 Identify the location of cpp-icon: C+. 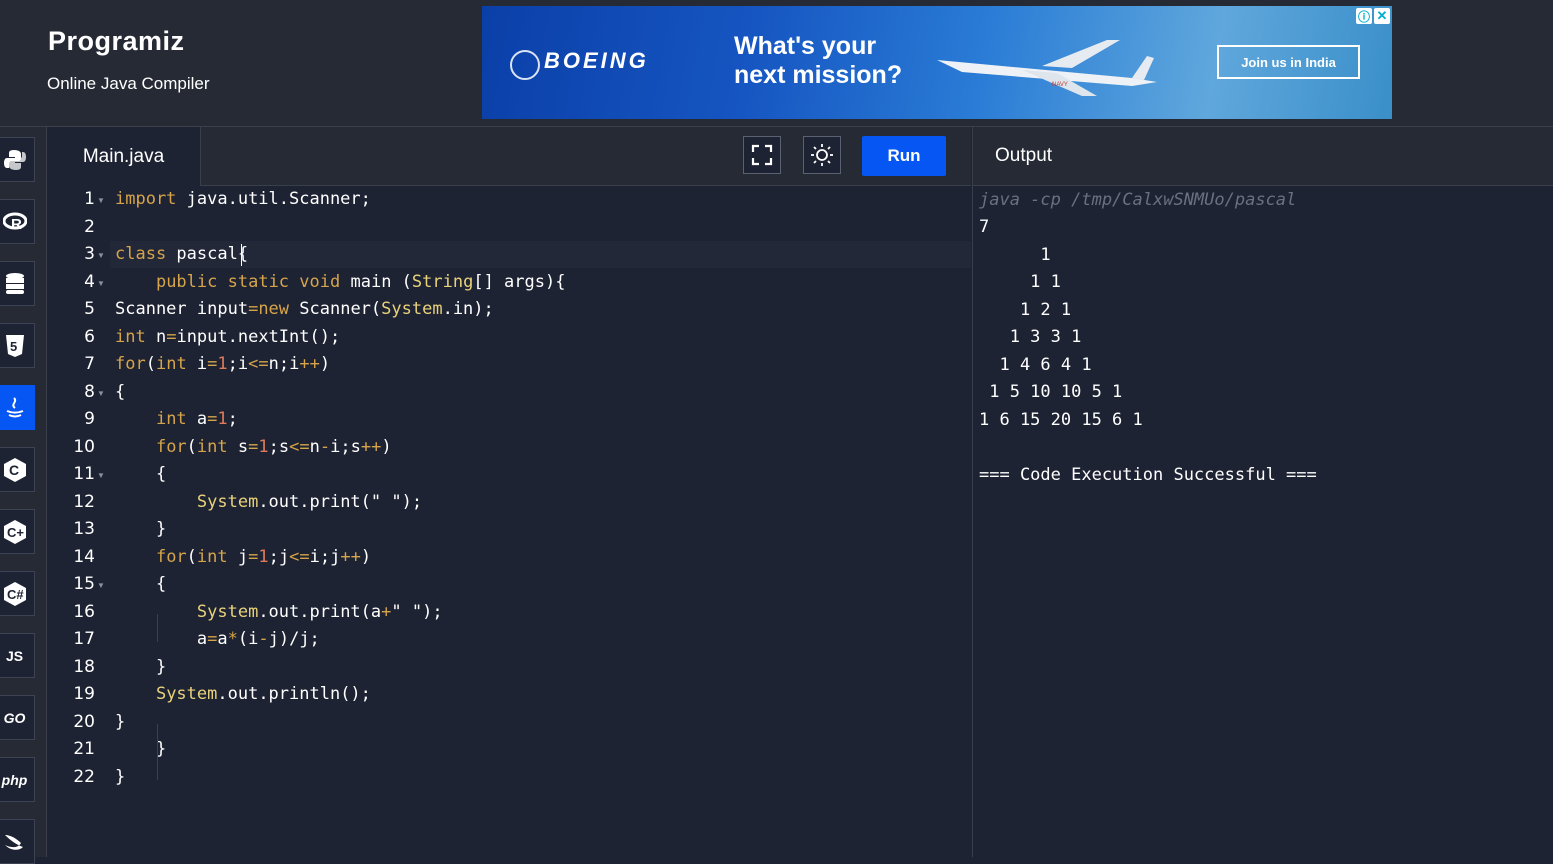
(17, 531).